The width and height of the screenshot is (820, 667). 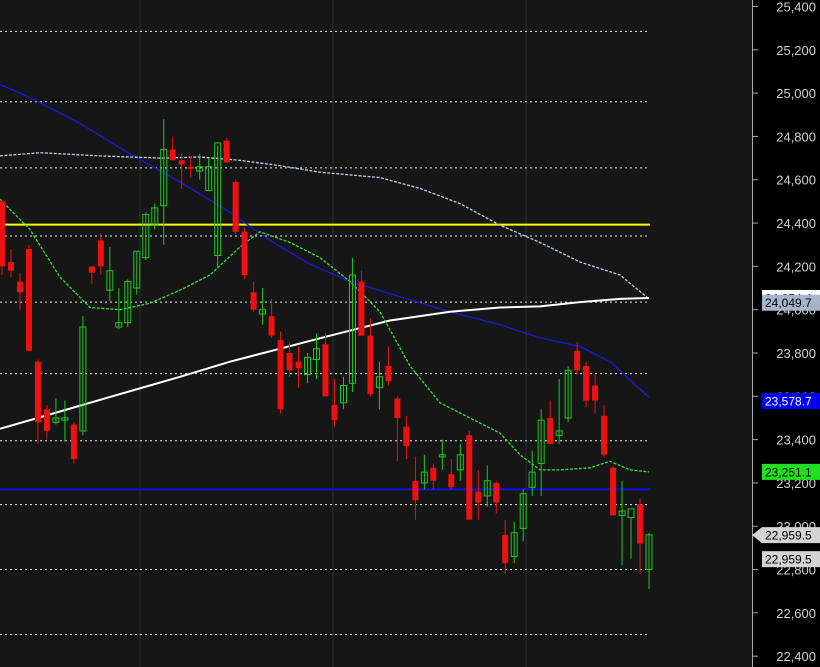 I want to click on y-tick-label: 24,600, so click(x=796, y=180).